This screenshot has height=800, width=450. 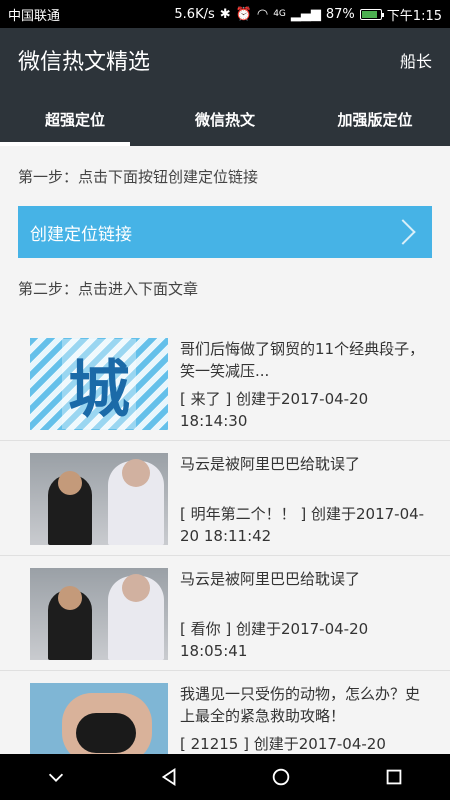 I want to click on article-title: 我遇见一只受伤的动物，怎么办？史上最全的紧急救助攻略！, so click(x=300, y=705).